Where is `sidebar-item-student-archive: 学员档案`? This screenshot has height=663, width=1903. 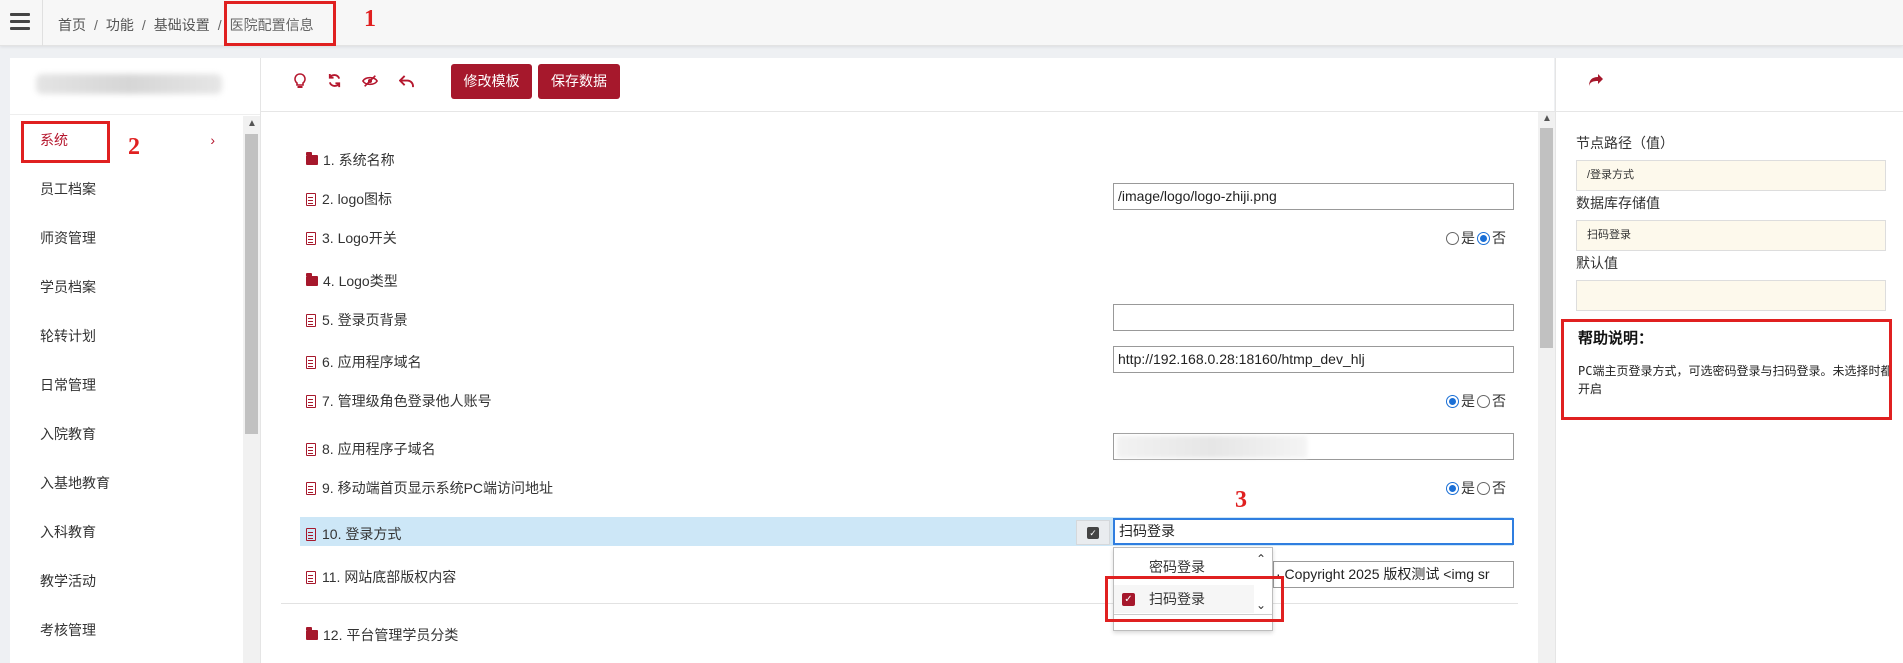 sidebar-item-student-archive: 学员档案 is located at coordinates (126, 287).